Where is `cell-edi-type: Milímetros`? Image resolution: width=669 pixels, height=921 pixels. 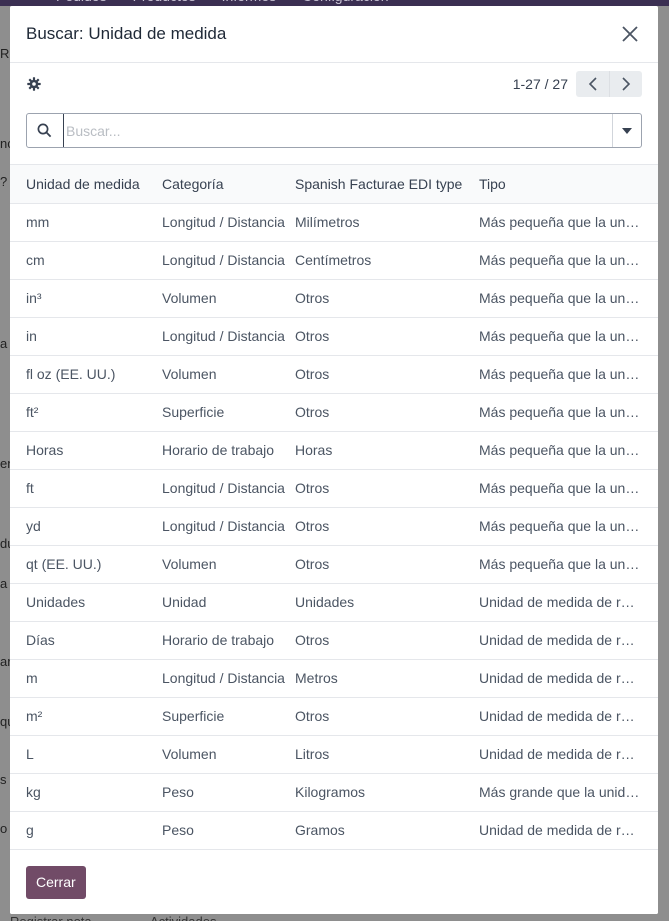 cell-edi-type: Milímetros is located at coordinates (327, 222).